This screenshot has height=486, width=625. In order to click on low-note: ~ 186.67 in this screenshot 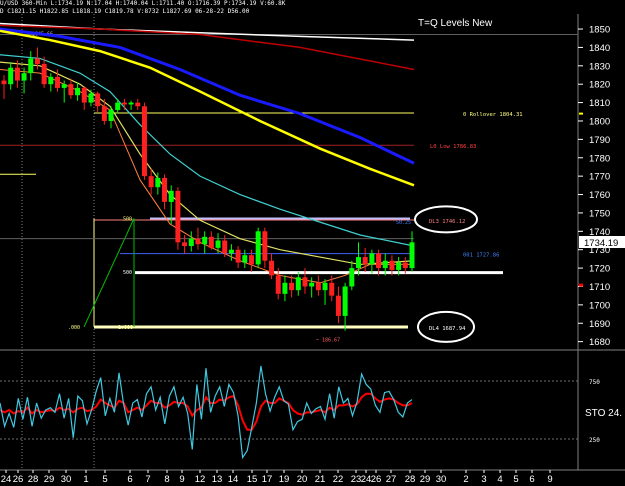, I will do `click(328, 341)`.